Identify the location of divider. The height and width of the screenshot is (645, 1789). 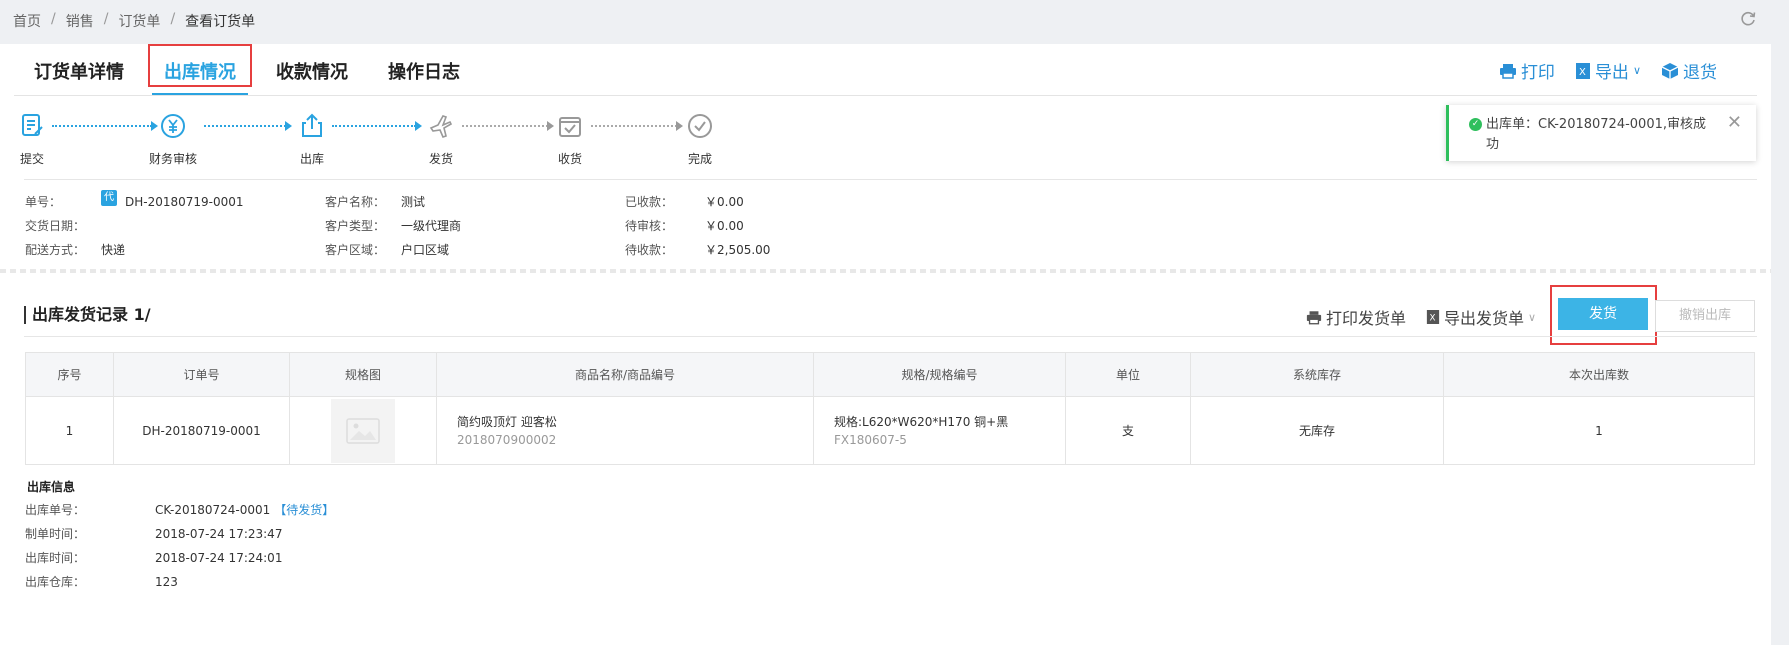
(890, 179).